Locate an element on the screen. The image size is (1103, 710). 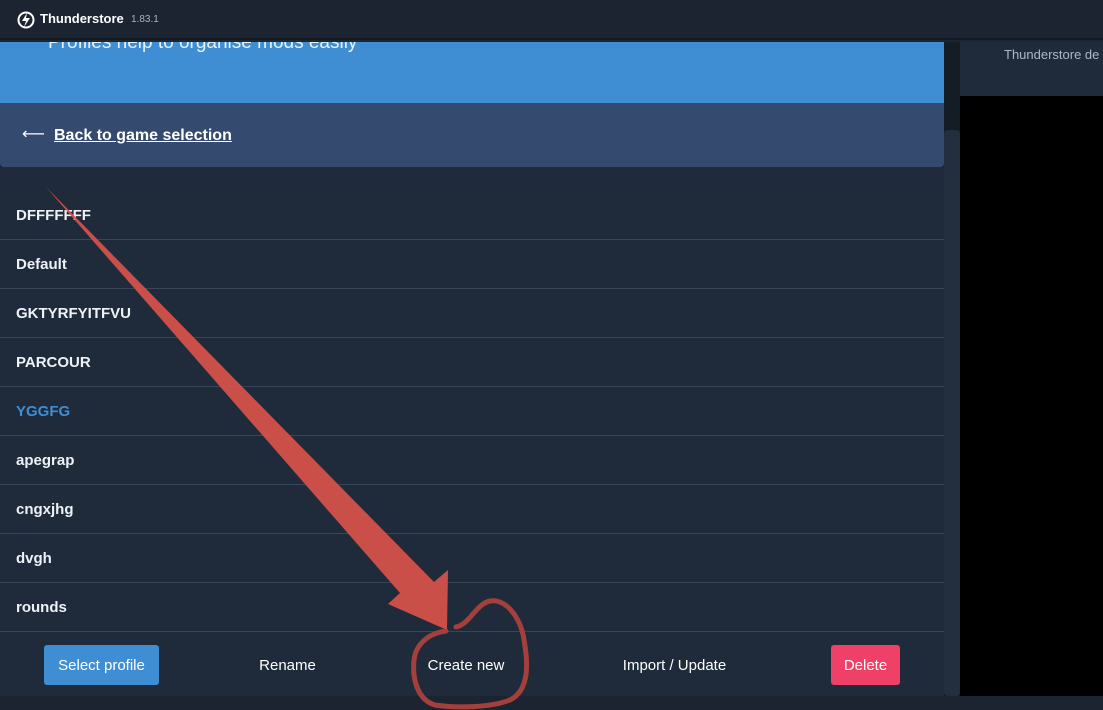
profile-row: GKTYRFYITFVU is located at coordinates (472, 313).